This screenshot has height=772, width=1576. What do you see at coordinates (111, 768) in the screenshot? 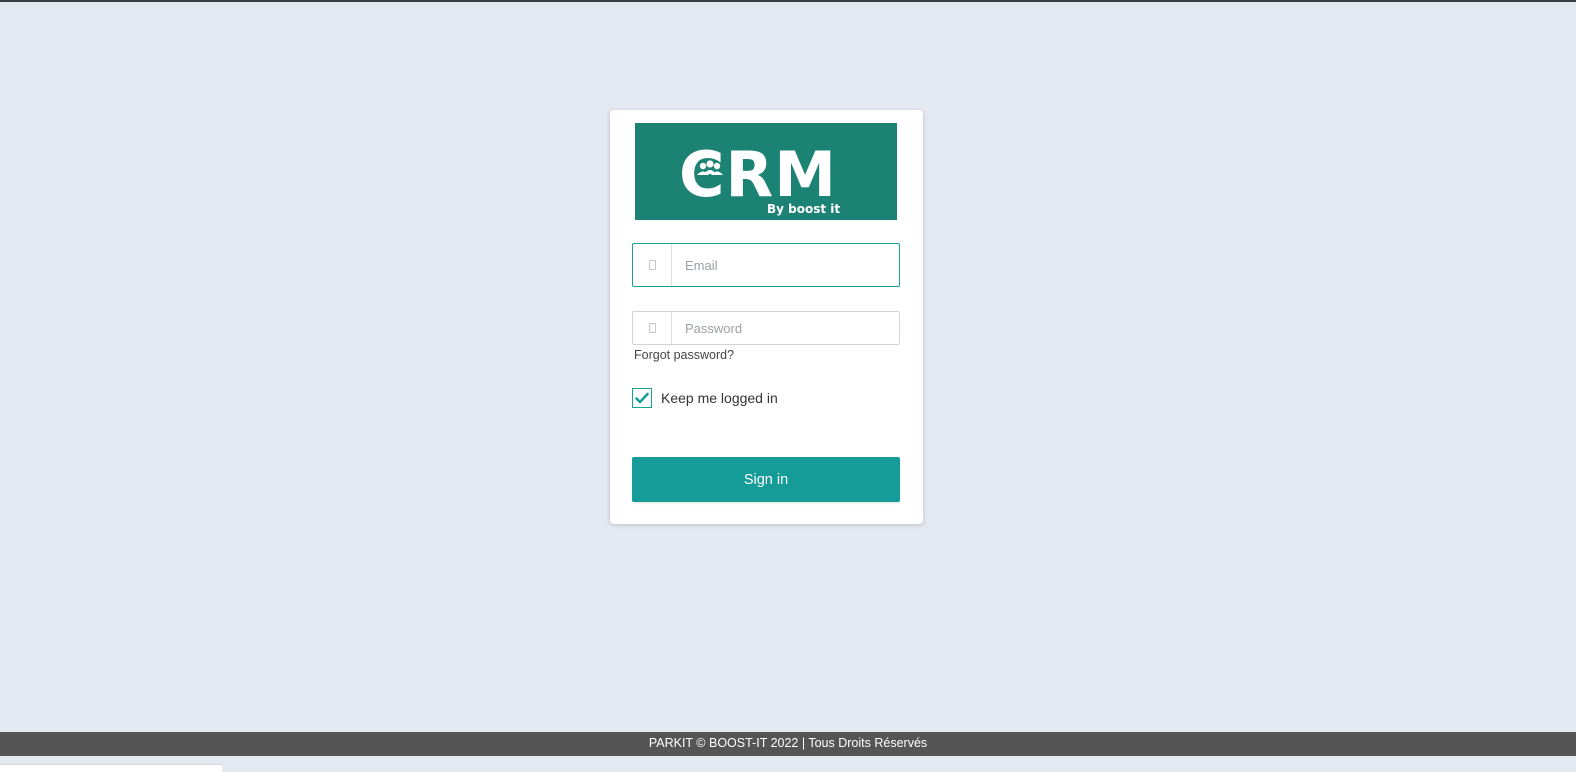
I see `bottom-tab` at bounding box center [111, 768].